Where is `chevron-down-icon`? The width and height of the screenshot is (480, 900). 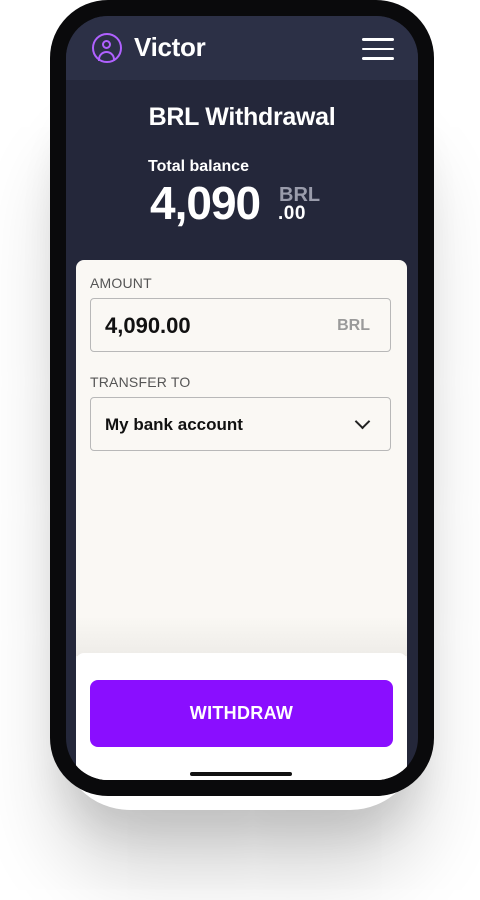 chevron-down-icon is located at coordinates (362, 421).